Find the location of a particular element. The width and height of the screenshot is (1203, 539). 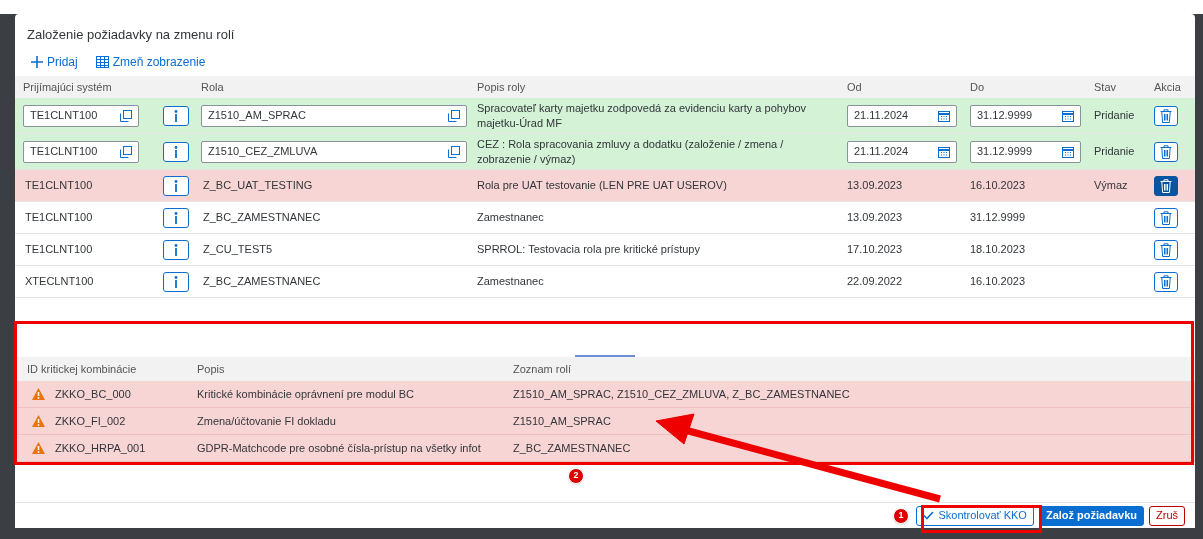

column-header: Prijímajúci systém is located at coordinates (68, 87).